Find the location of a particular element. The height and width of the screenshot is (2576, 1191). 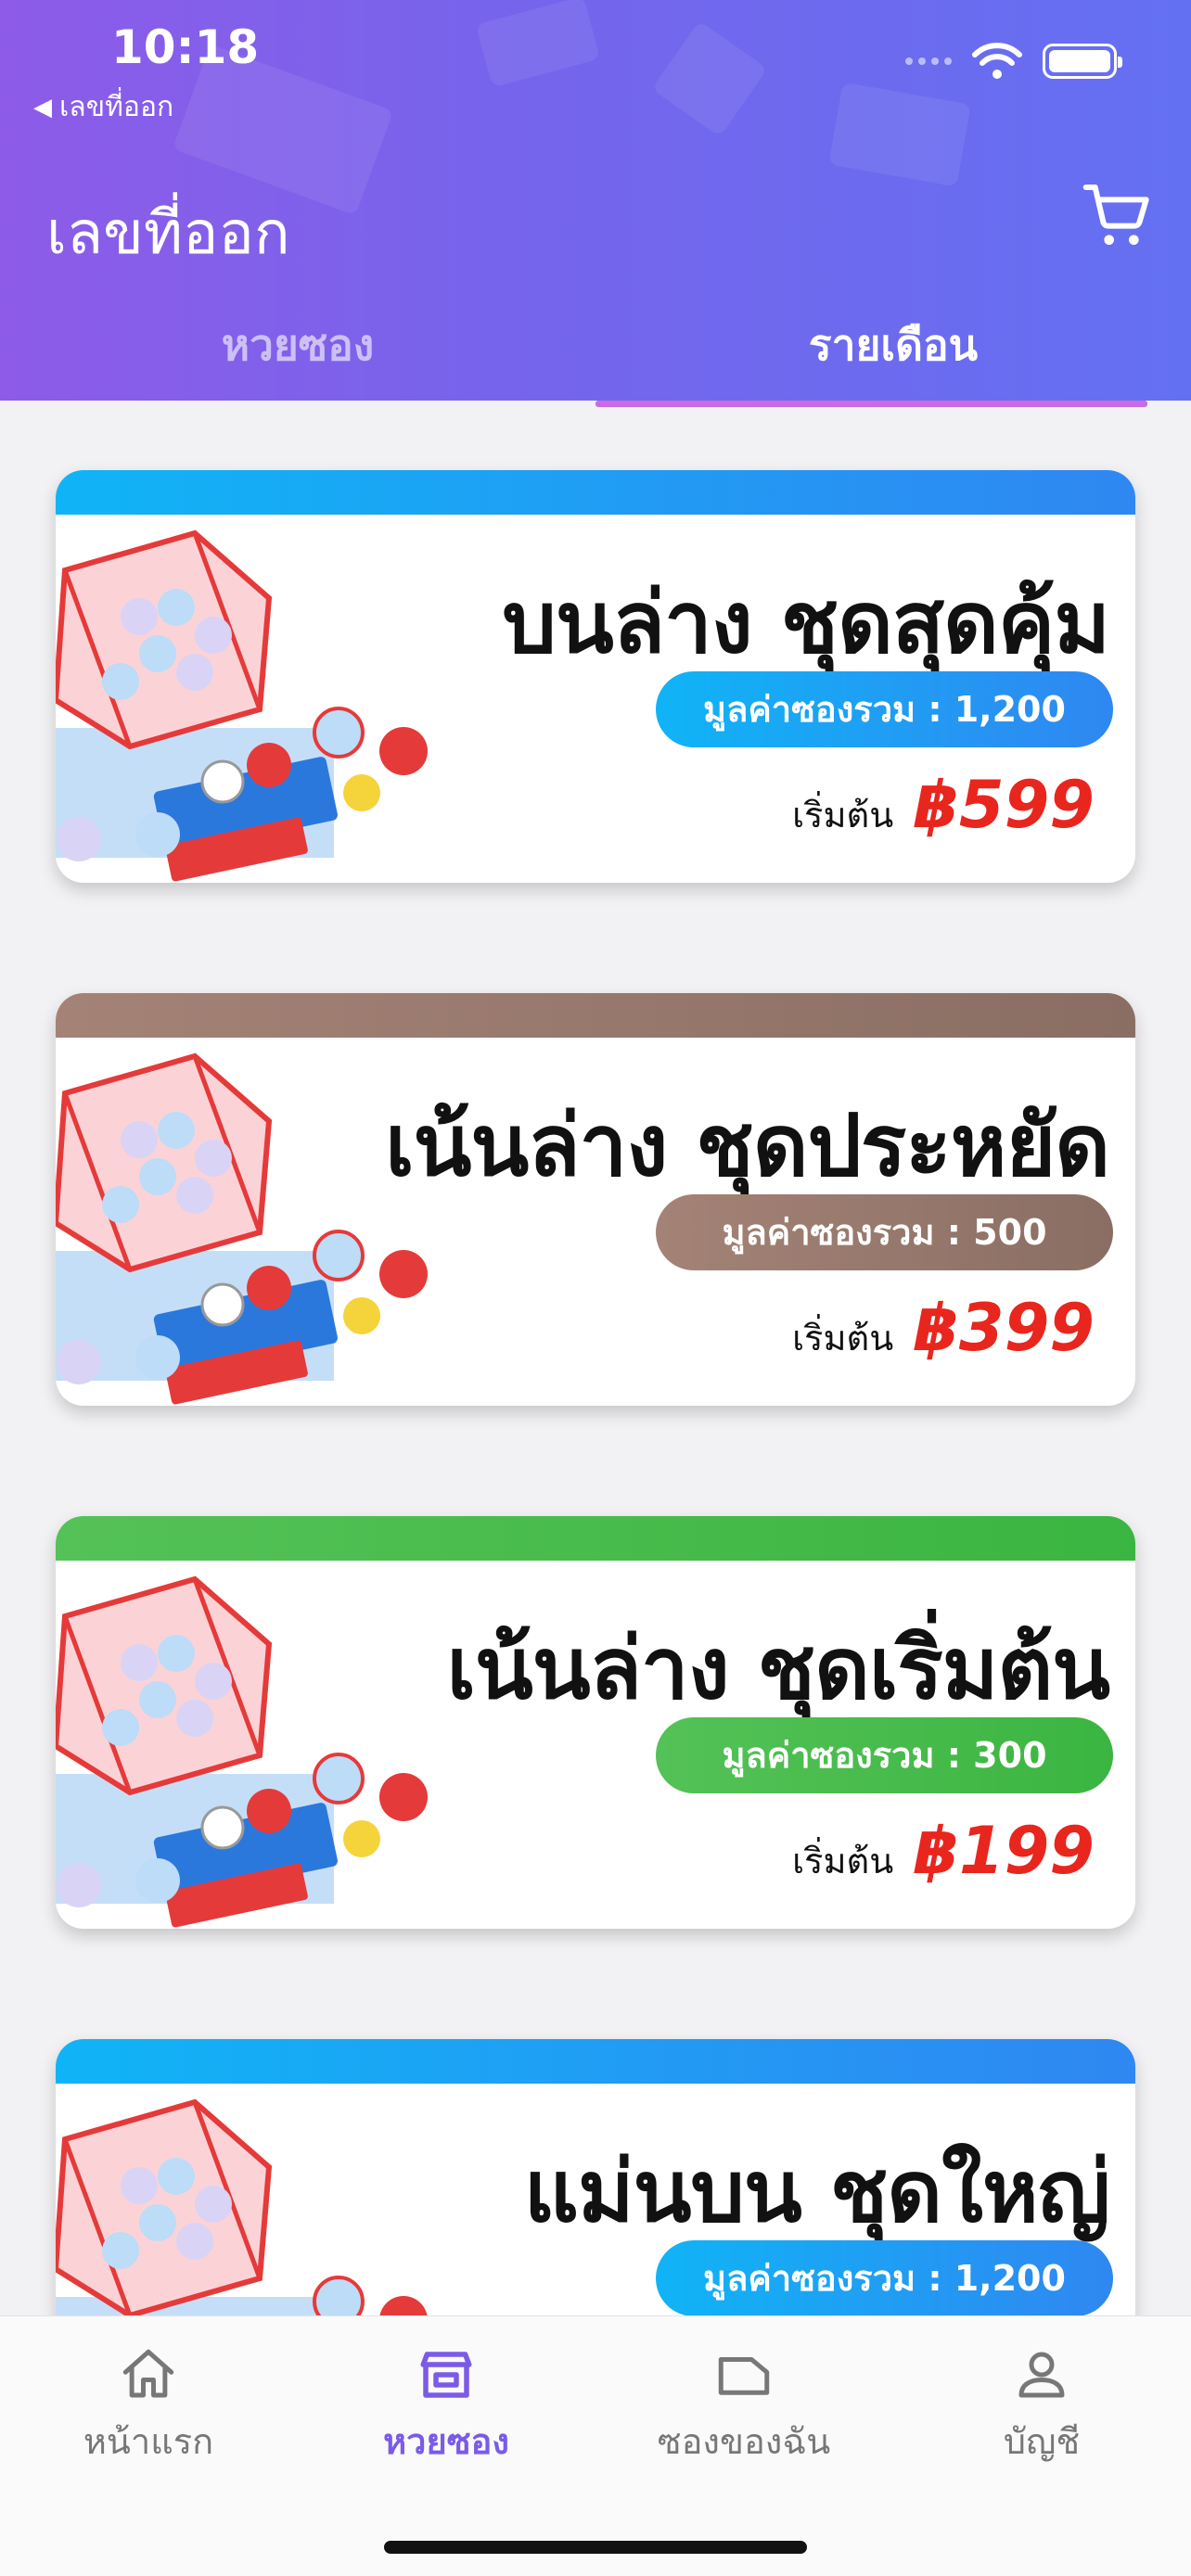

price-row: เริ่มต้น ฿599 is located at coordinates (944, 805).